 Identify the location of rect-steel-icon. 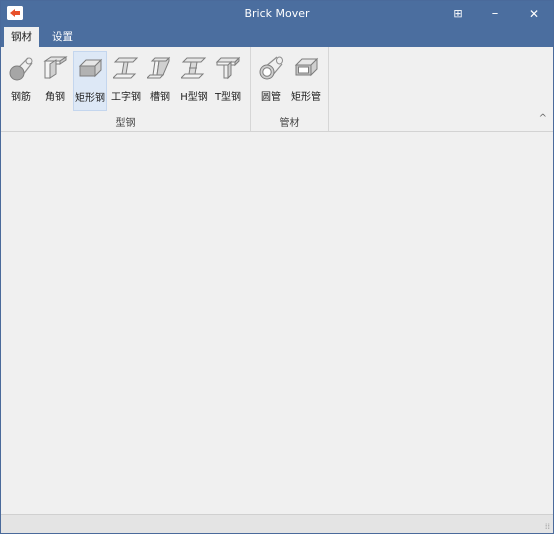
(90, 68).